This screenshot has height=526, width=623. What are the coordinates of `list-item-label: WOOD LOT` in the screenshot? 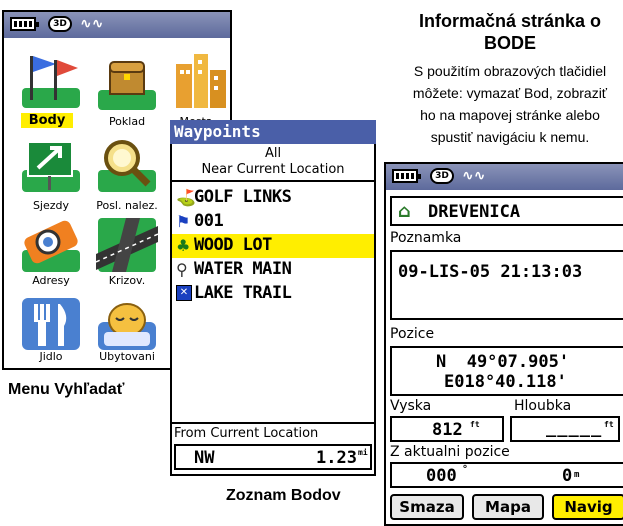 It's located at (233, 245).